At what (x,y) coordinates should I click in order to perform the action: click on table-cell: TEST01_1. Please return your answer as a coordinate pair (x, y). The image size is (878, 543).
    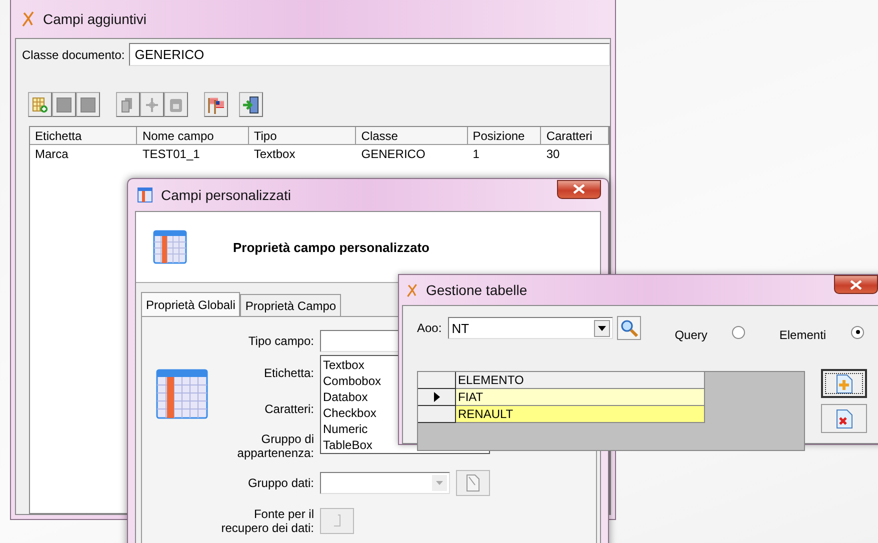
    Looking at the image, I should click on (171, 154).